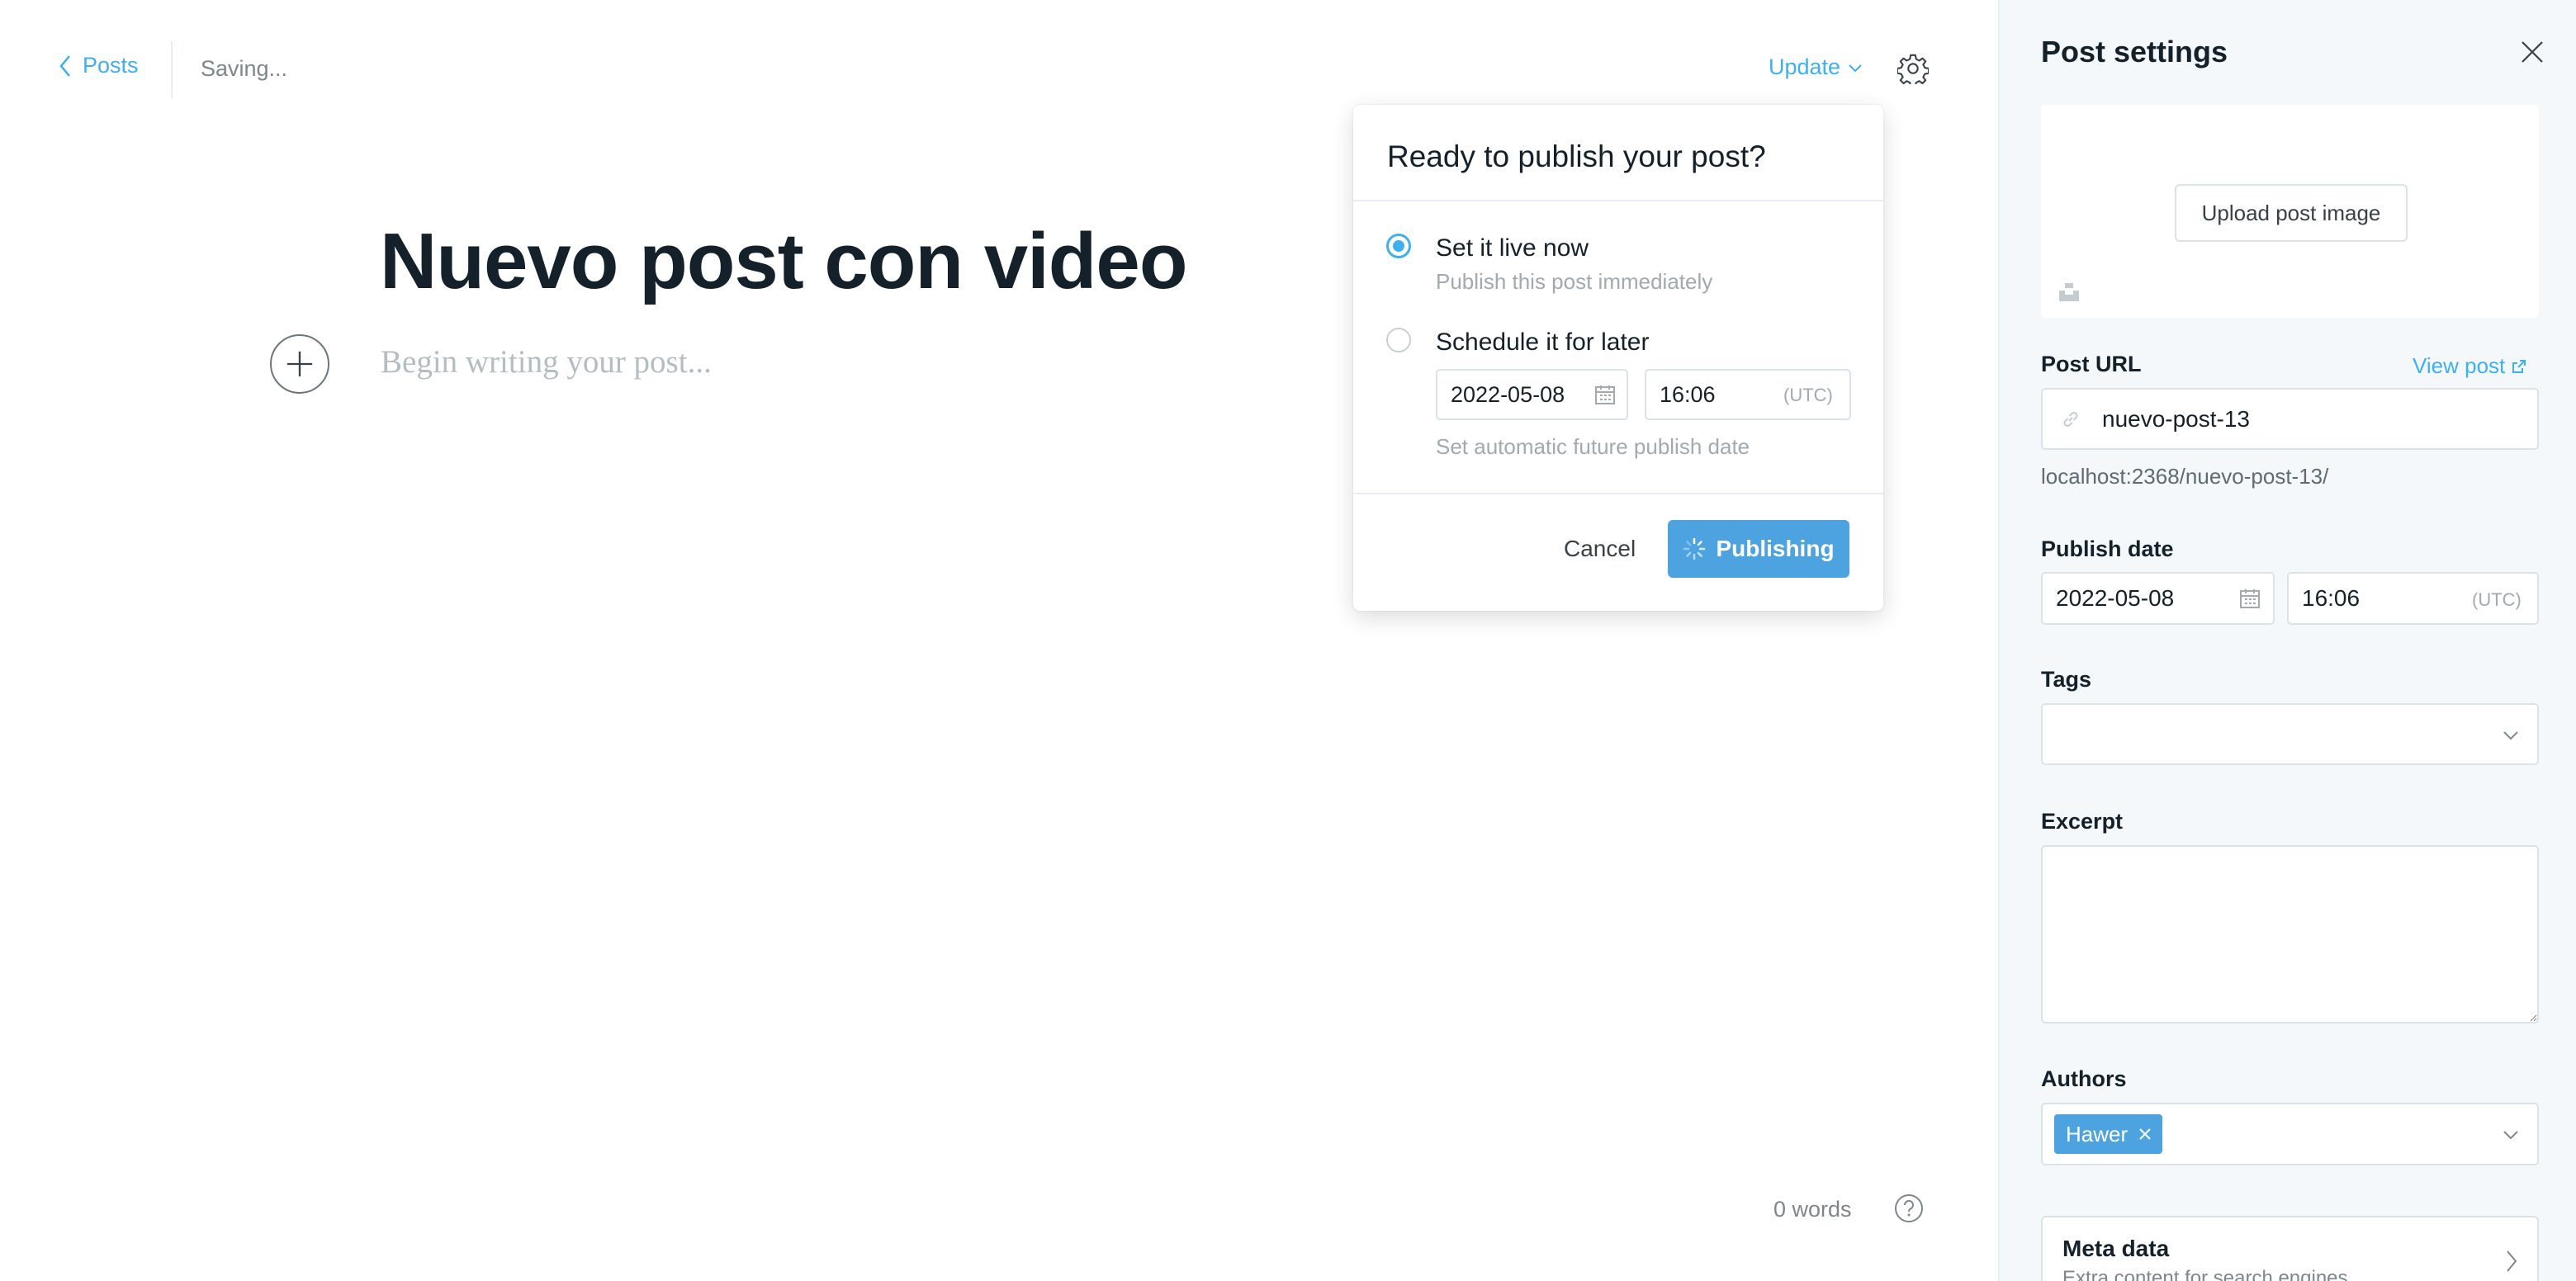  I want to click on unsplash-icon, so click(2069, 291).